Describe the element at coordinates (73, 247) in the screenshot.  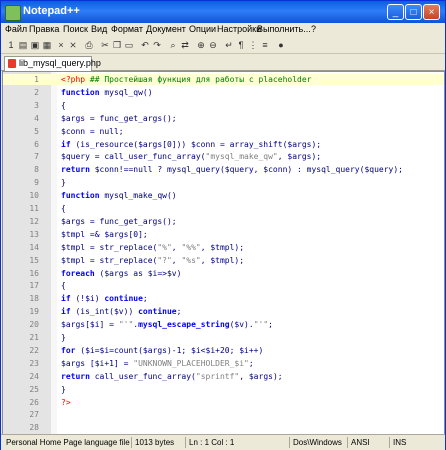
I see `token-var: $tmpl` at that location.